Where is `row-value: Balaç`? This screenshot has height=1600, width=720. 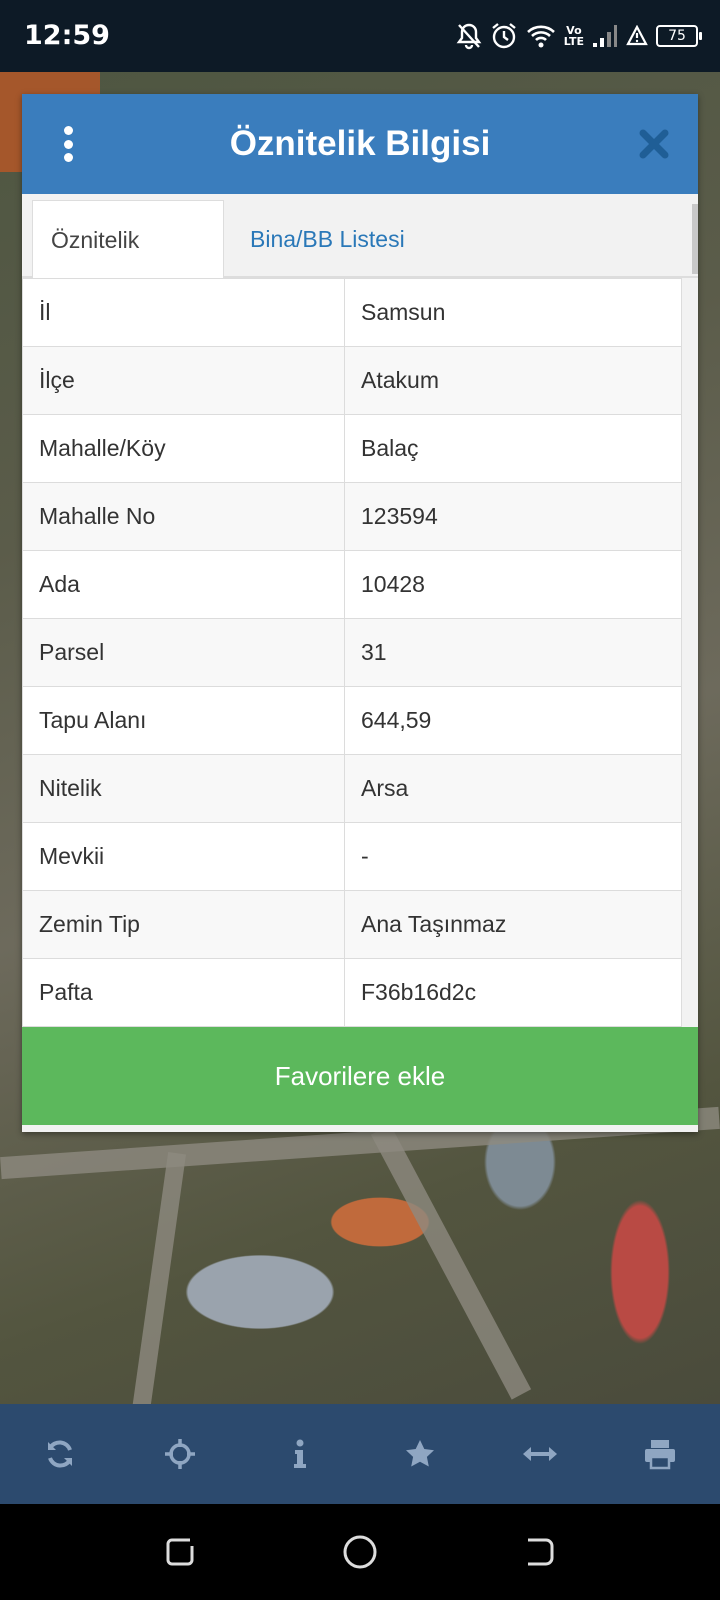 row-value: Balaç is located at coordinates (513, 448).